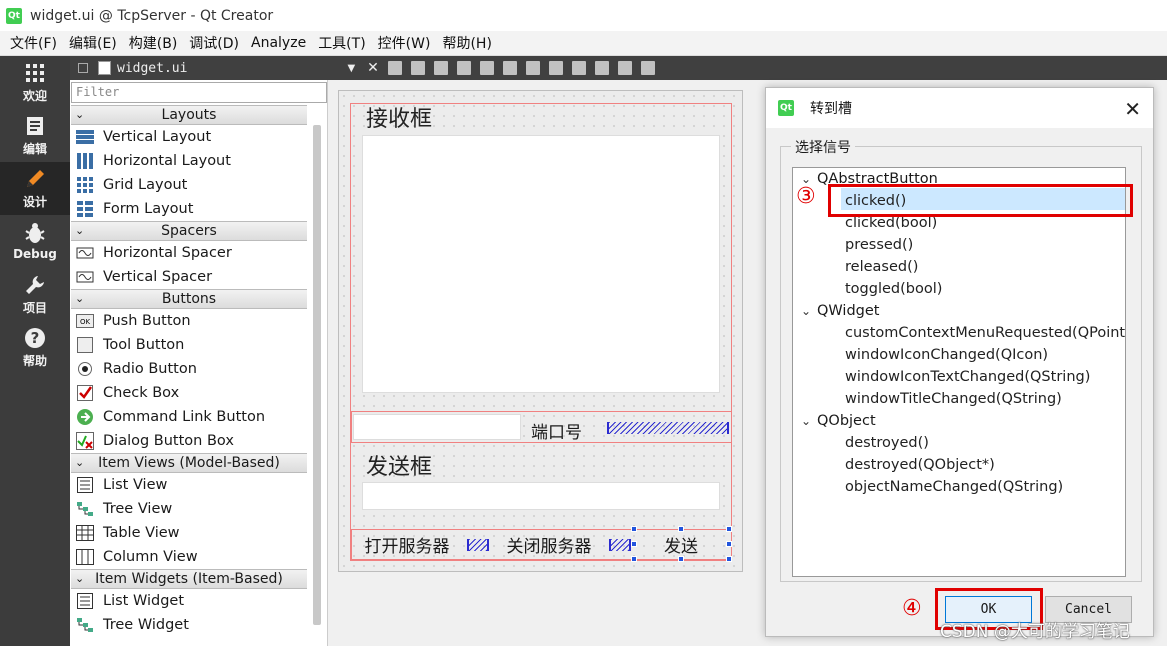 This screenshot has height=646, width=1167. I want to click on adjust-size-icon, so click(647, 68).